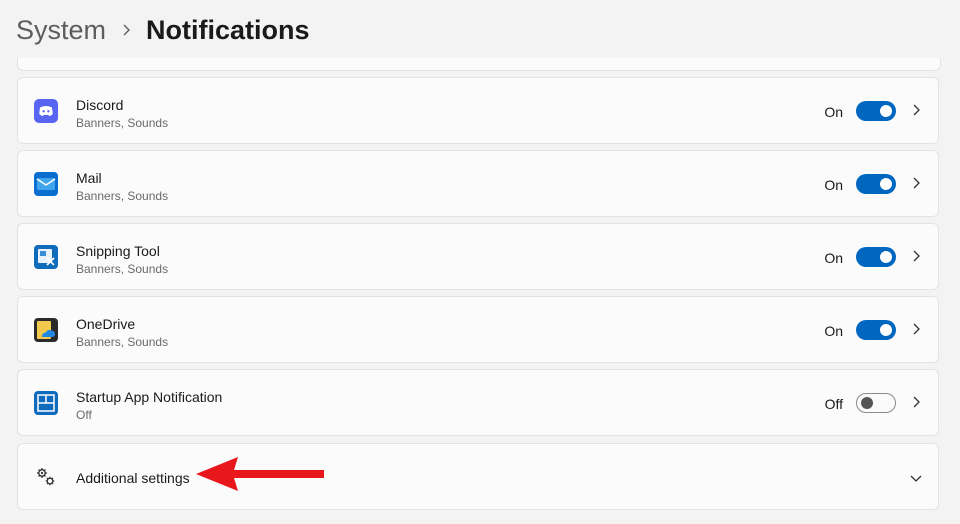 Image resolution: width=960 pixels, height=524 pixels. I want to click on app-row-discord: Discord Banners, Sounds On, so click(478, 110).